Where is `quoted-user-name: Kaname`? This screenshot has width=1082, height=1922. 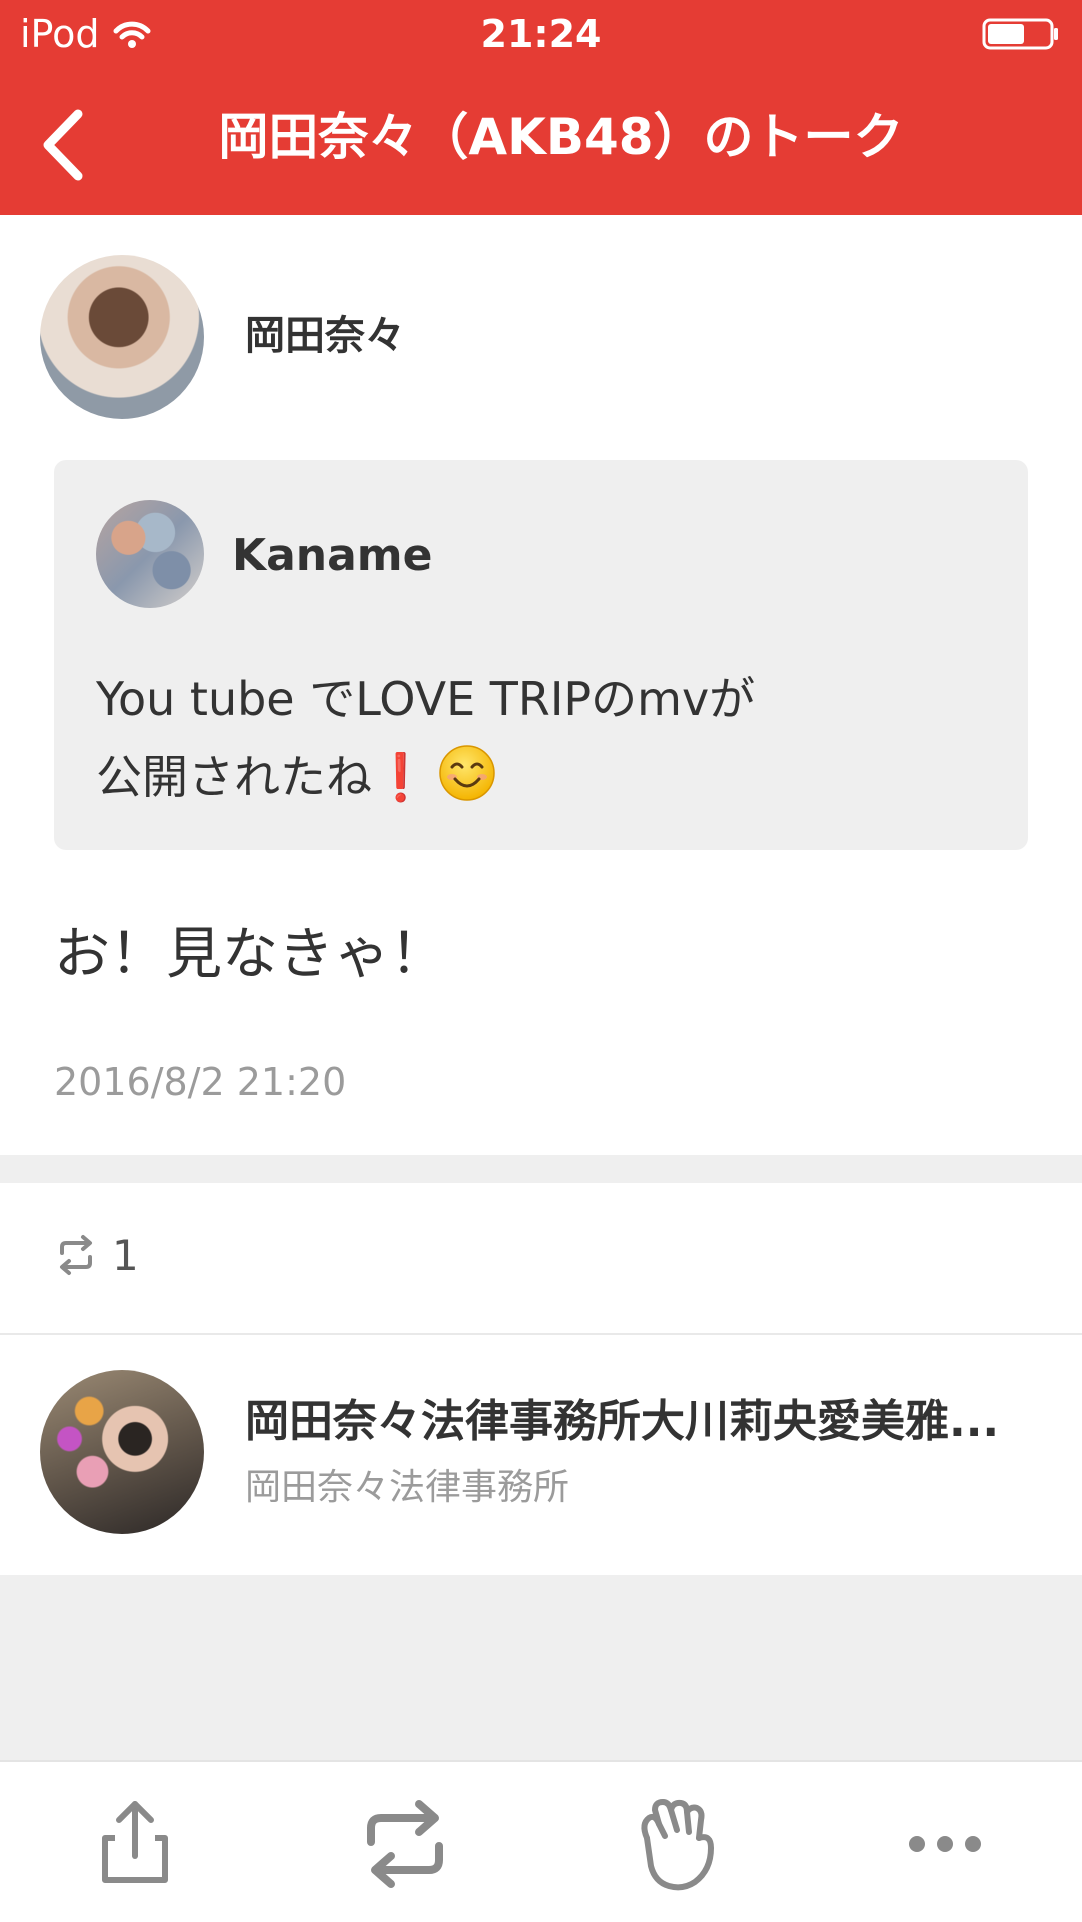 quoted-user-name: Kaname is located at coordinates (332, 555).